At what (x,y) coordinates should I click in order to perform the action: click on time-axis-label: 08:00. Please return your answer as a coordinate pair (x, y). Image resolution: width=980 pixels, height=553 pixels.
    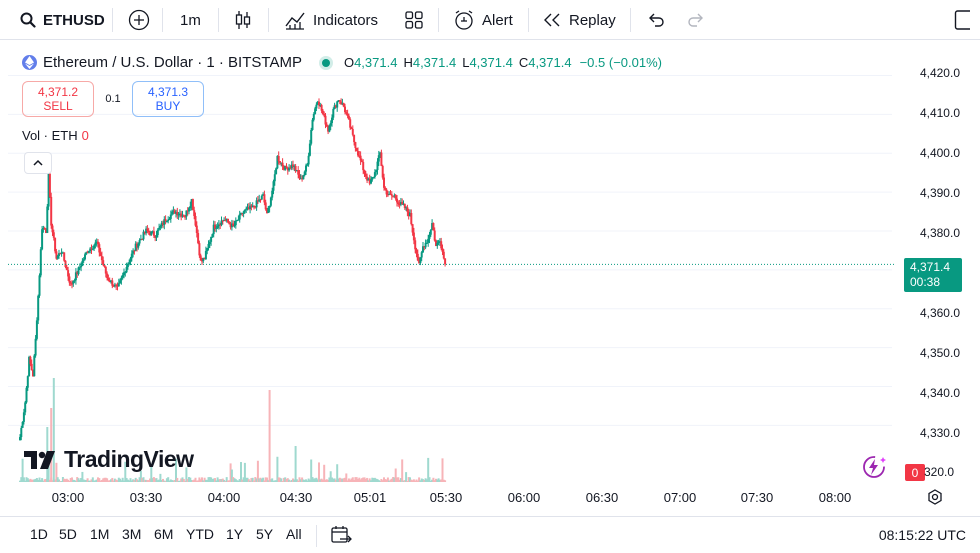
    Looking at the image, I should click on (835, 497).